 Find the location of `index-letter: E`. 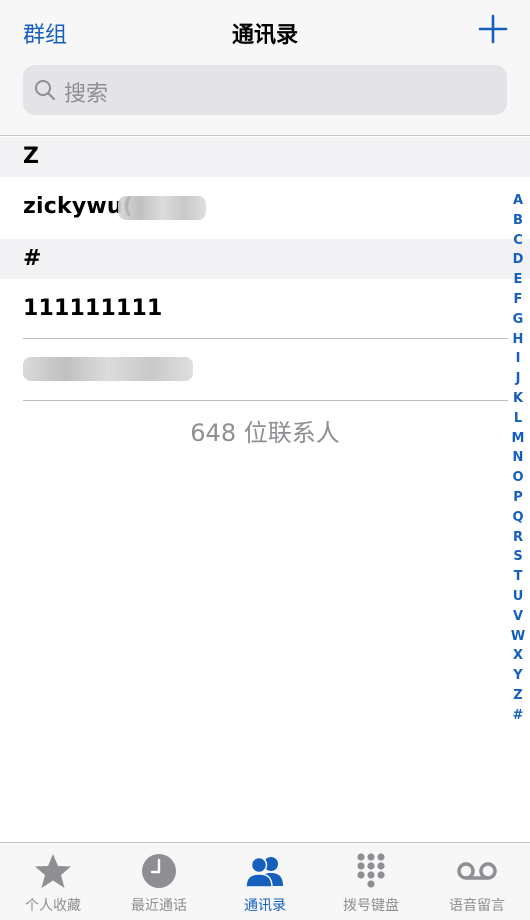

index-letter: E is located at coordinates (518, 280).